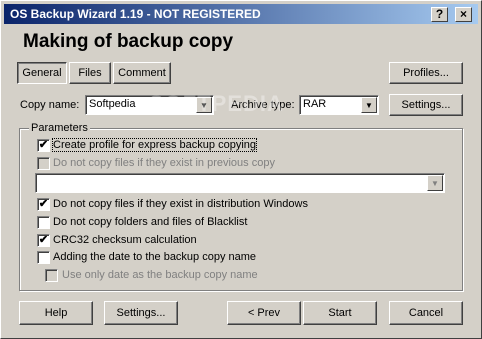 The image size is (482, 339). What do you see at coordinates (125, 240) in the screenshot?
I see `option-label: CRC32 checksum calculation` at bounding box center [125, 240].